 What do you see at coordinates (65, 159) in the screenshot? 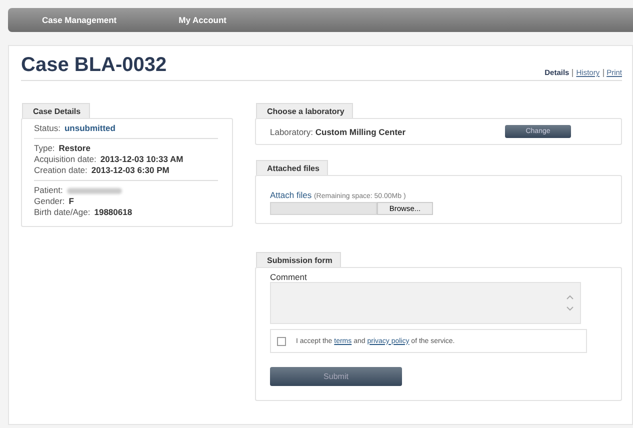
I see `field-label: Acquisition date:` at bounding box center [65, 159].